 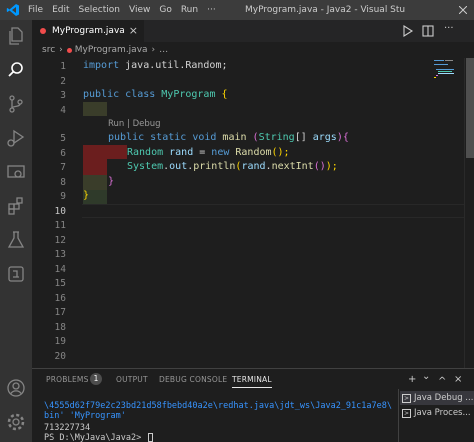 I want to click on tab-debug-console: DEBUG CONSOLE, so click(x=193, y=379).